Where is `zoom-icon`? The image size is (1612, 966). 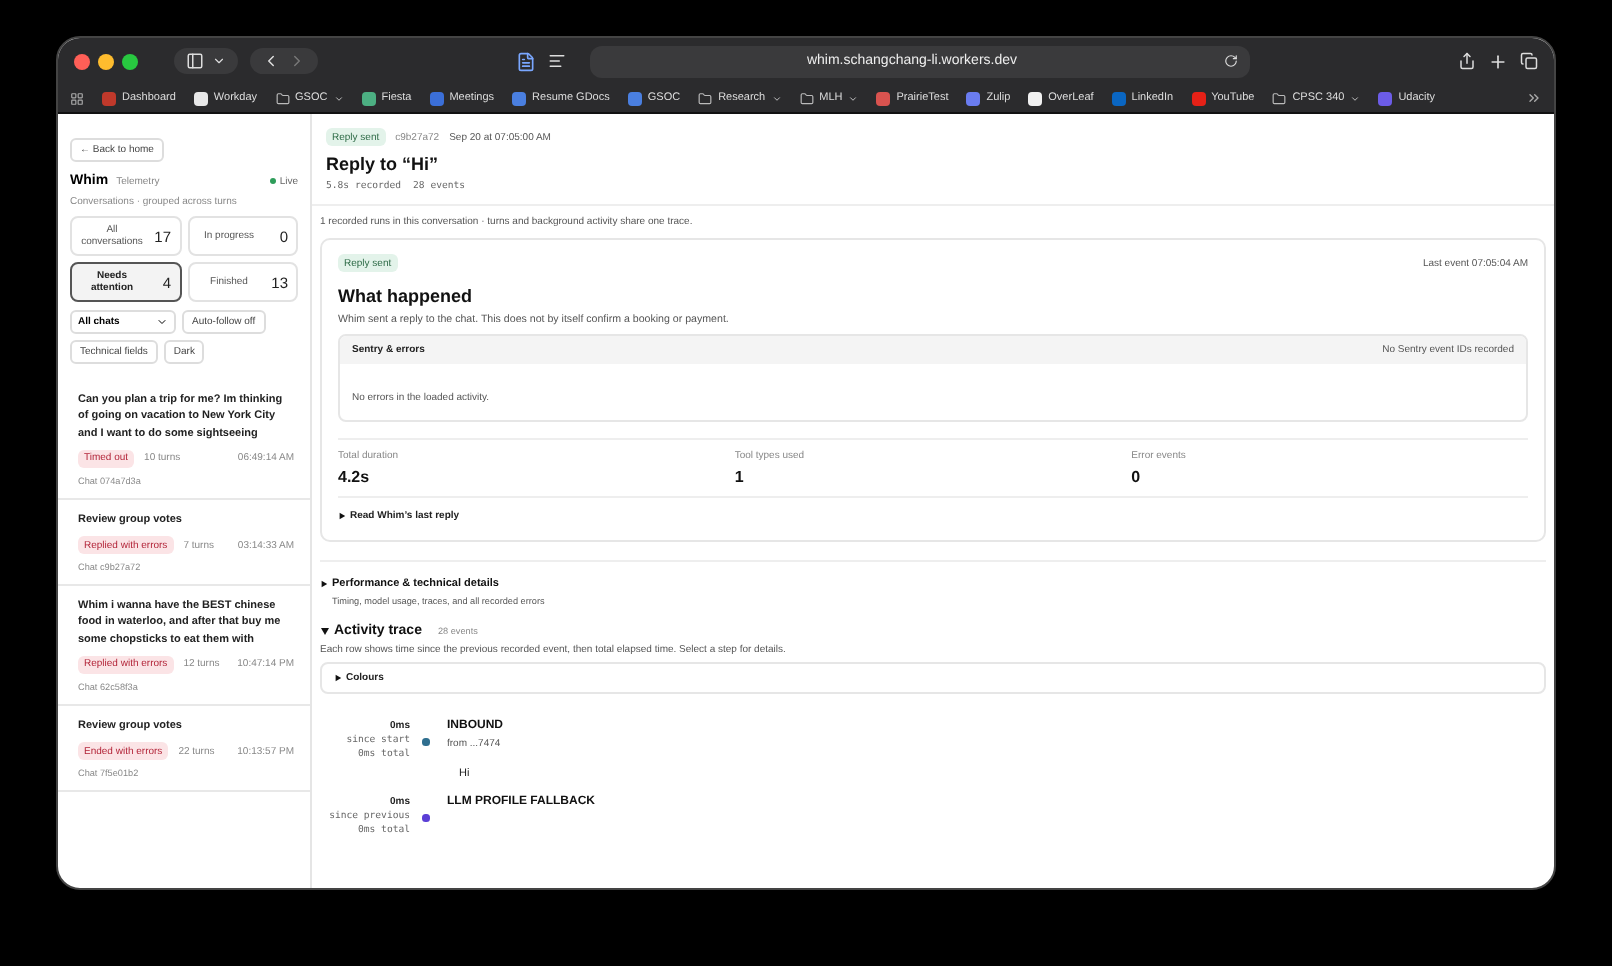
zoom-icon is located at coordinates (130, 61).